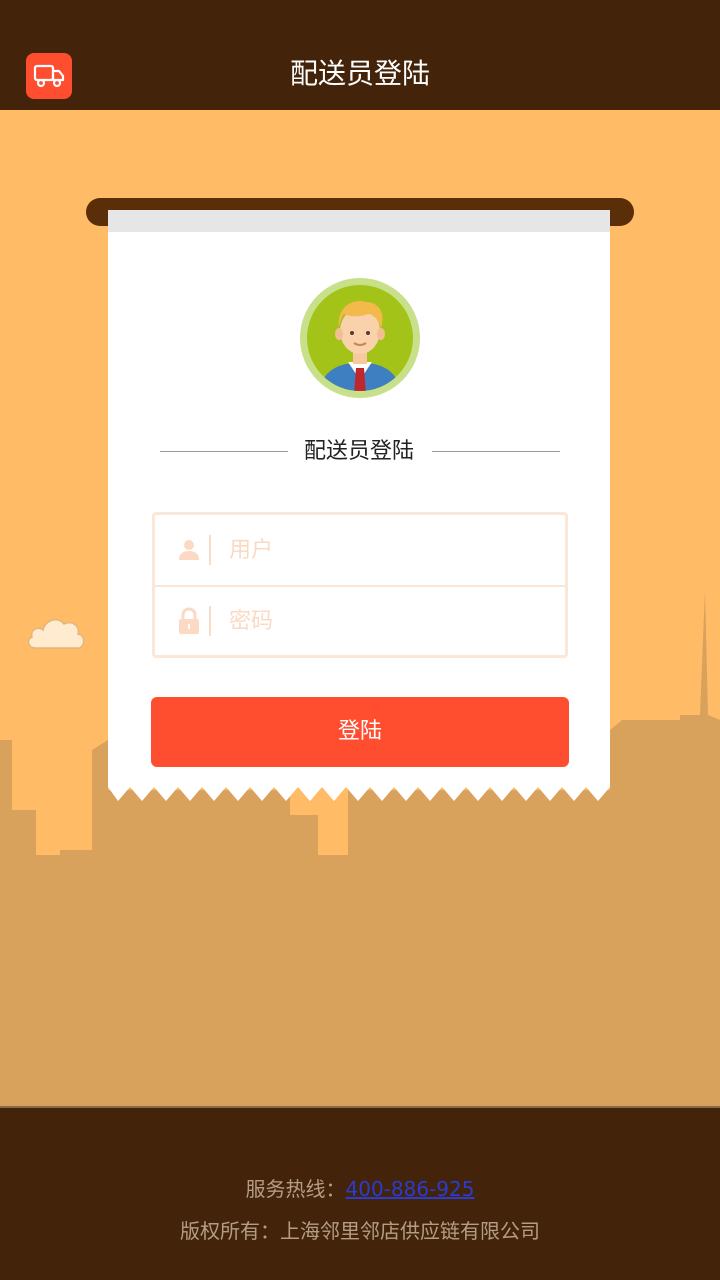 The image size is (720, 1280). Describe the element at coordinates (56, 634) in the screenshot. I see `cloud-icon` at that location.